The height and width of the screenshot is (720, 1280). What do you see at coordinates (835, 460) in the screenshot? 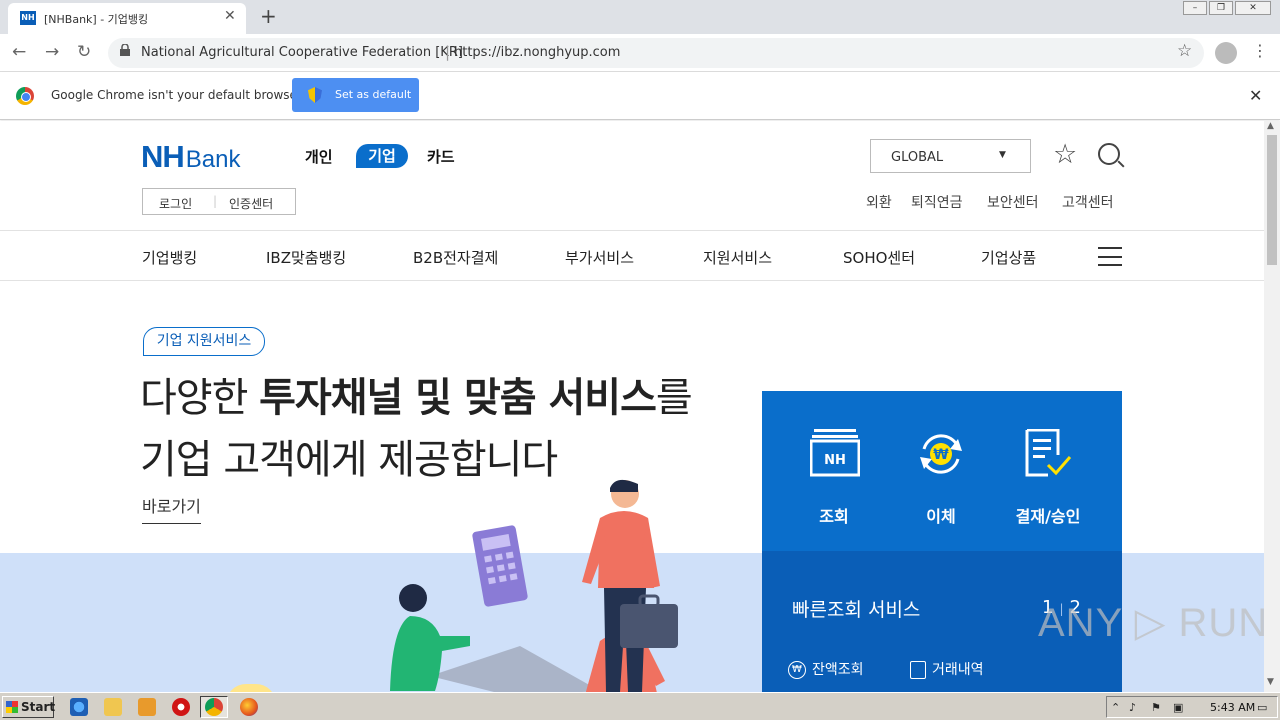
I see `svg-text: NH` at bounding box center [835, 460].